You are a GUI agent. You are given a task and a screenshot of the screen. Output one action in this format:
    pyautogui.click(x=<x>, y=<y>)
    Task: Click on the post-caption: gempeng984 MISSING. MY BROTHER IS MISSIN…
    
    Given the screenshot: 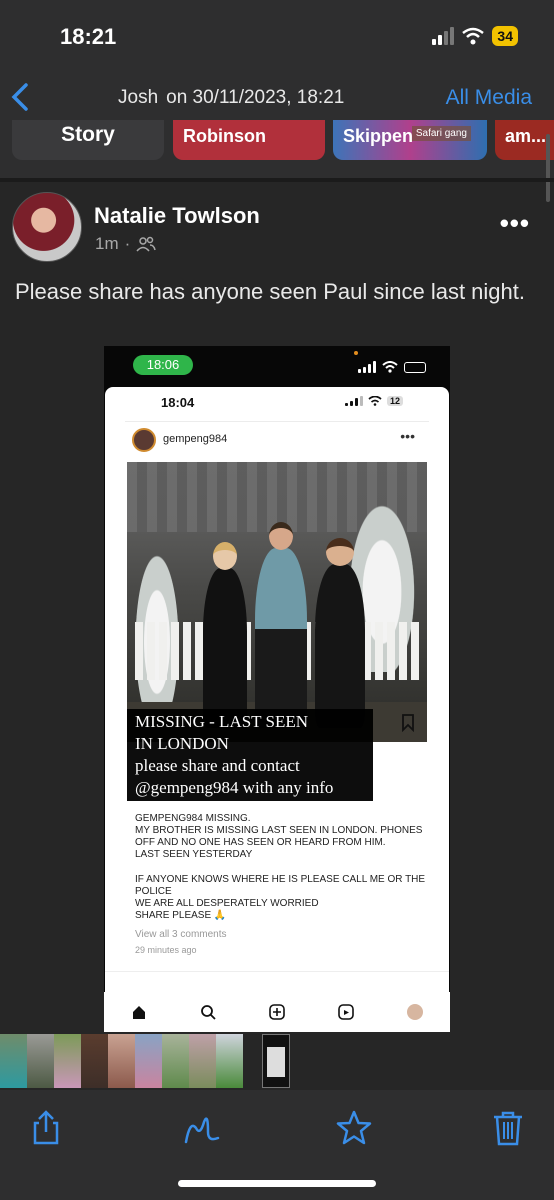 What is the action you would take?
    pyautogui.click(x=285, y=867)
    